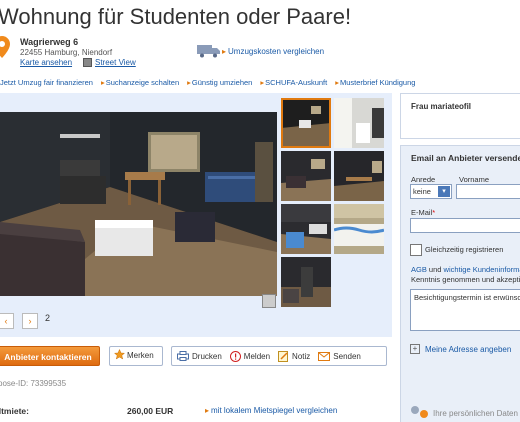 Image resolution: width=520 pixels, height=422 pixels. I want to click on rent-label: altmiete:, so click(14, 411).